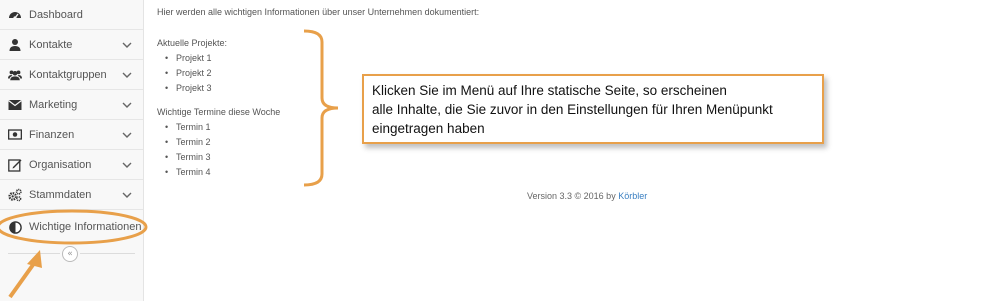  Describe the element at coordinates (22, 279) in the screenshot. I see `annotation-arrow` at that location.